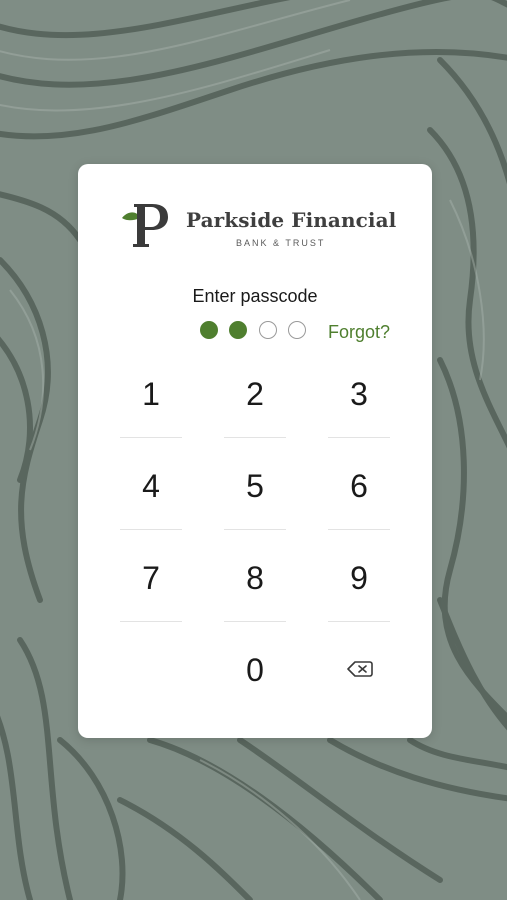 The width and height of the screenshot is (507, 900). I want to click on key-3: 3, so click(359, 402).